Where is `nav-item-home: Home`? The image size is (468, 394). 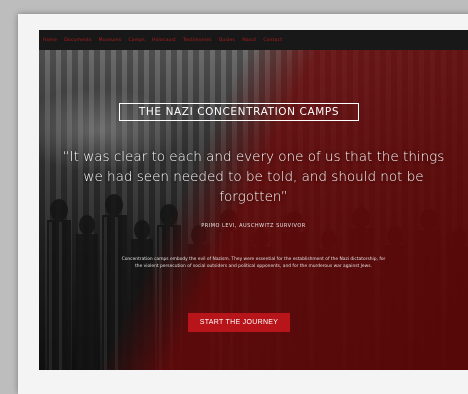
nav-item-home: Home is located at coordinates (50, 40).